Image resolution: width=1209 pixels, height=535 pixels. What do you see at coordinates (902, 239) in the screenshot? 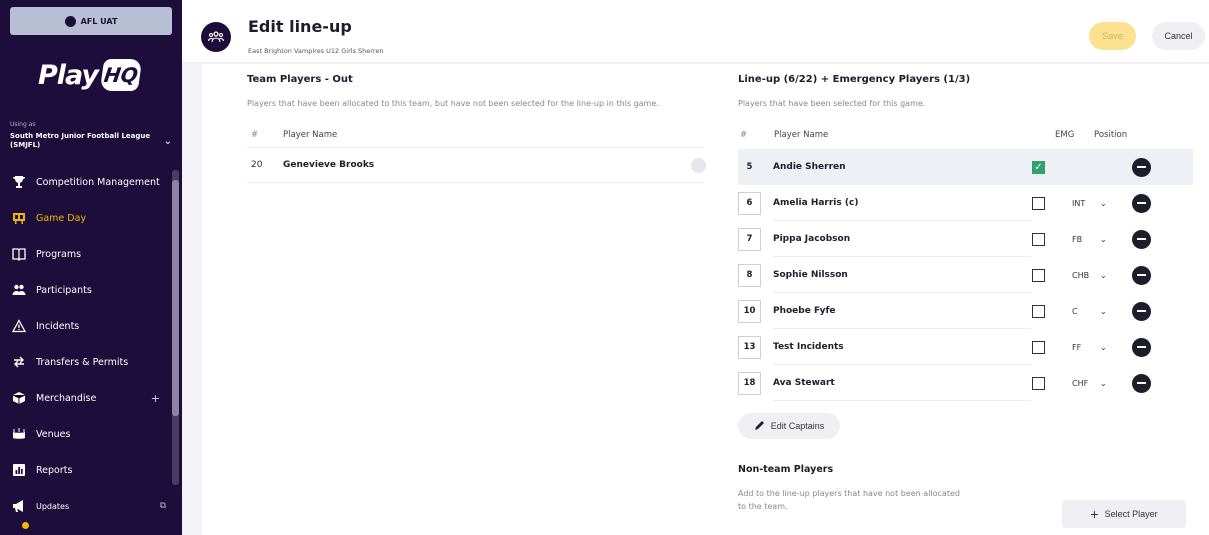
I see `player-name: Pippa Jacobson` at bounding box center [902, 239].